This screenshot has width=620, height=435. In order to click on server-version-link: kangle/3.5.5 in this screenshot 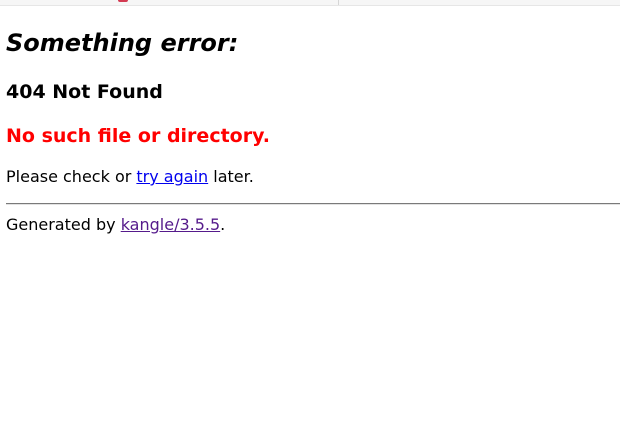, I will do `click(170, 224)`.